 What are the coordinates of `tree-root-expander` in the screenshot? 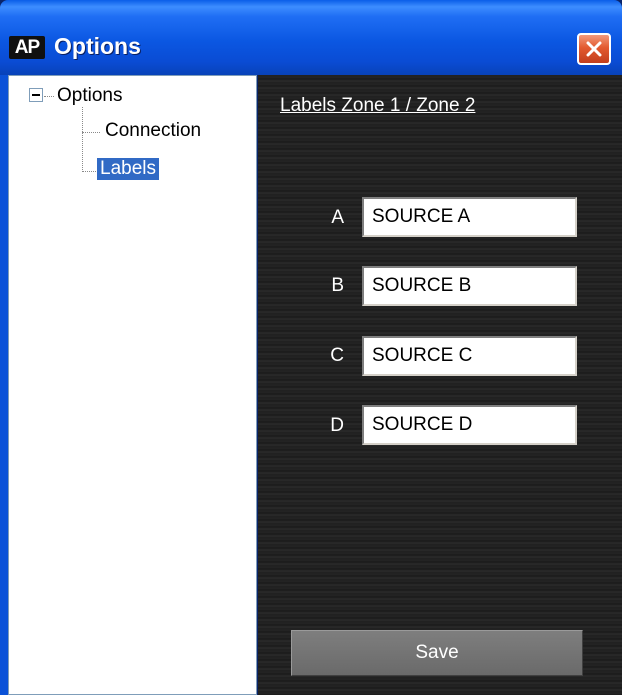 It's located at (37, 96).